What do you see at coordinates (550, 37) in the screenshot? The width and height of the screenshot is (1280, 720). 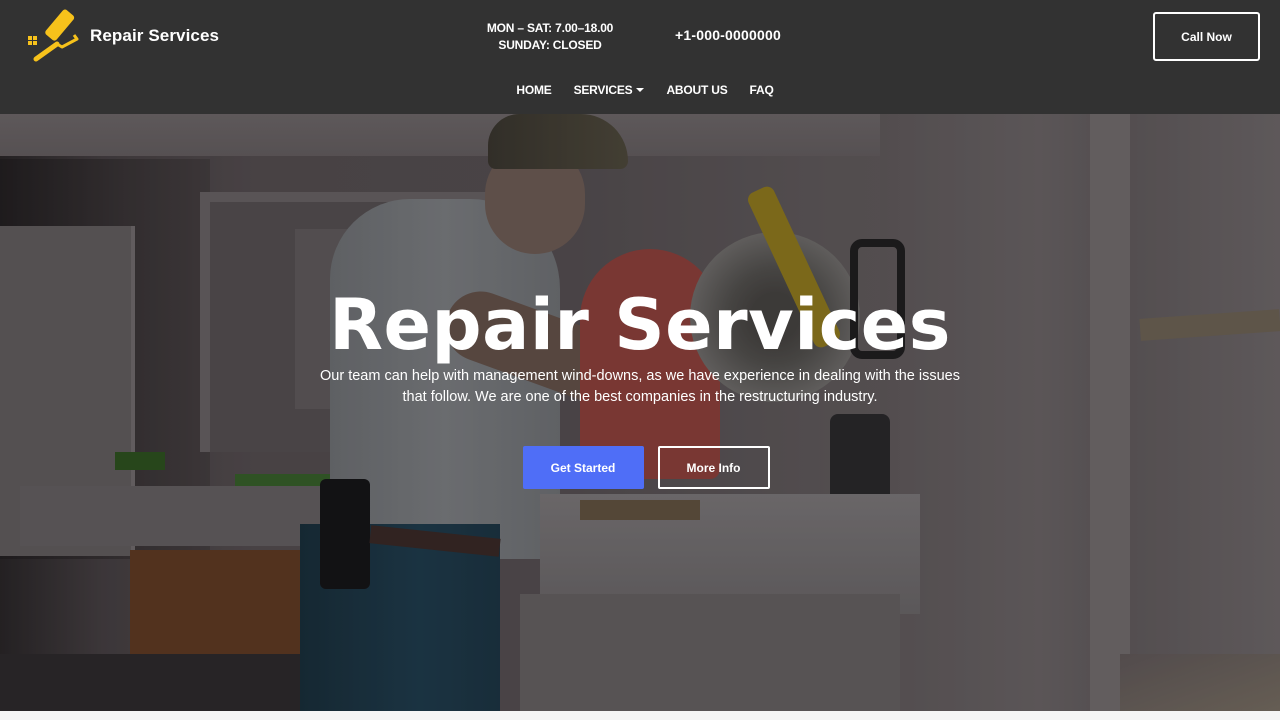 I see `business-hours: MON – SAT: 7.00–18.00 SUNDAY: CLOSED` at bounding box center [550, 37].